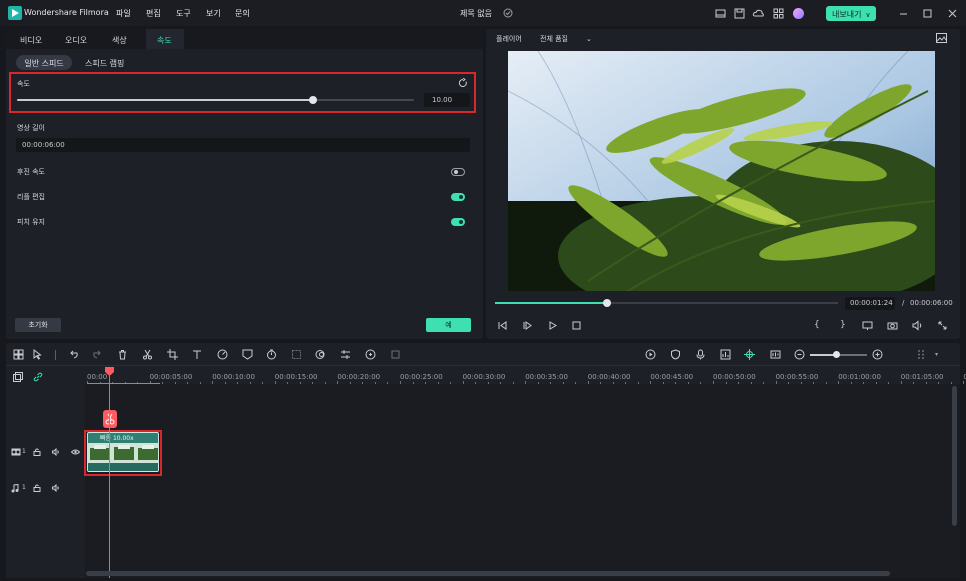 The image size is (966, 581). I want to click on layout-icon, so click(720, 13).